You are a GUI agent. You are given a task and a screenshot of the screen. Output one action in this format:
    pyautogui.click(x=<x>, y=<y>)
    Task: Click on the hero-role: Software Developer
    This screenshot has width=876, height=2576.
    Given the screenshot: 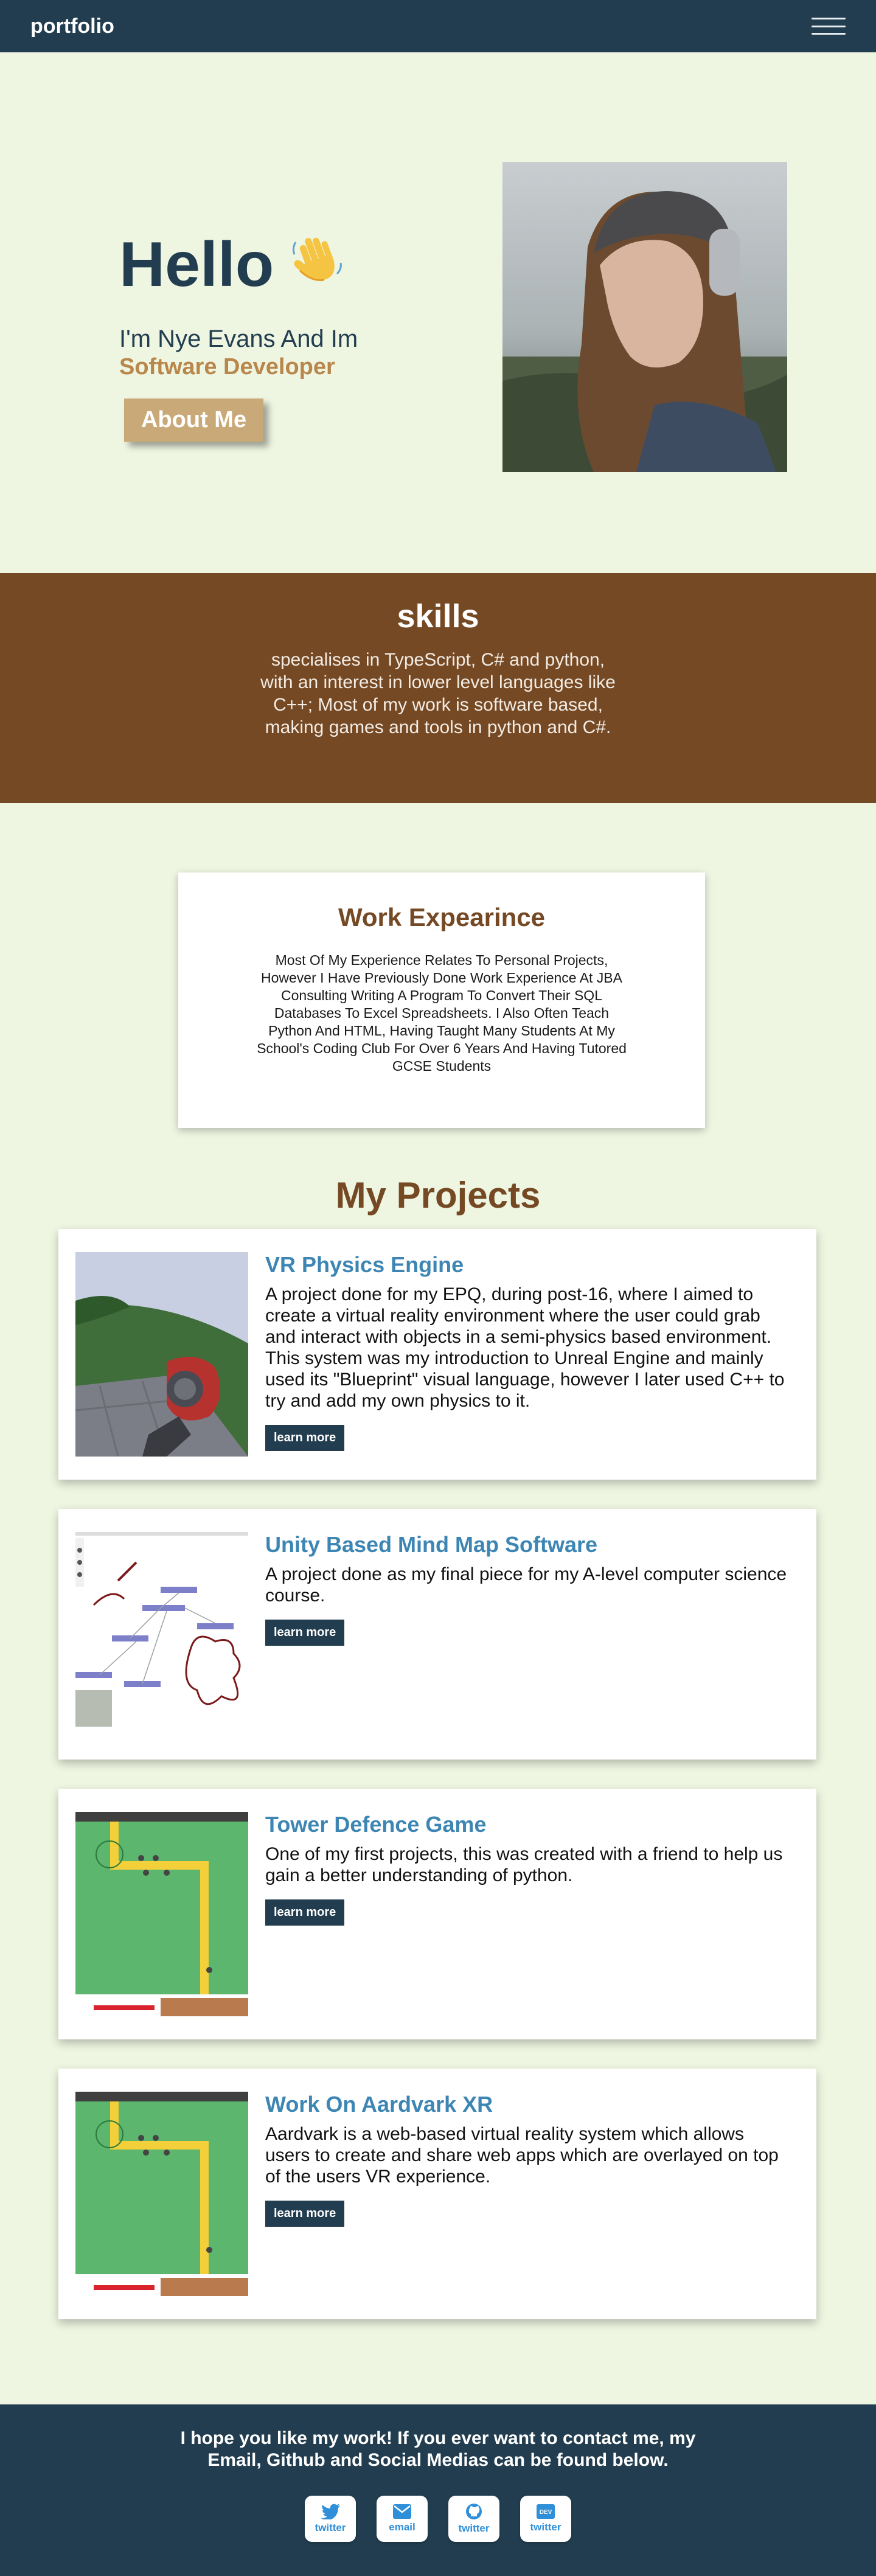 What is the action you would take?
    pyautogui.click(x=227, y=367)
    